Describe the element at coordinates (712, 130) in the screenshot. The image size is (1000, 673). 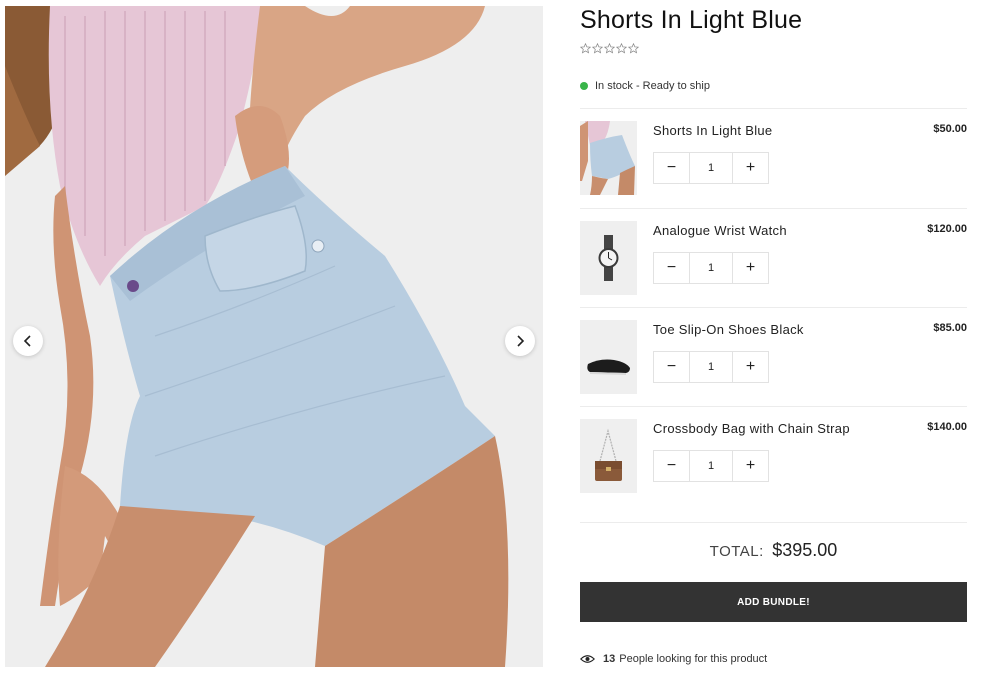
I see `bundle-item-name: Shorts In Light Blue` at that location.